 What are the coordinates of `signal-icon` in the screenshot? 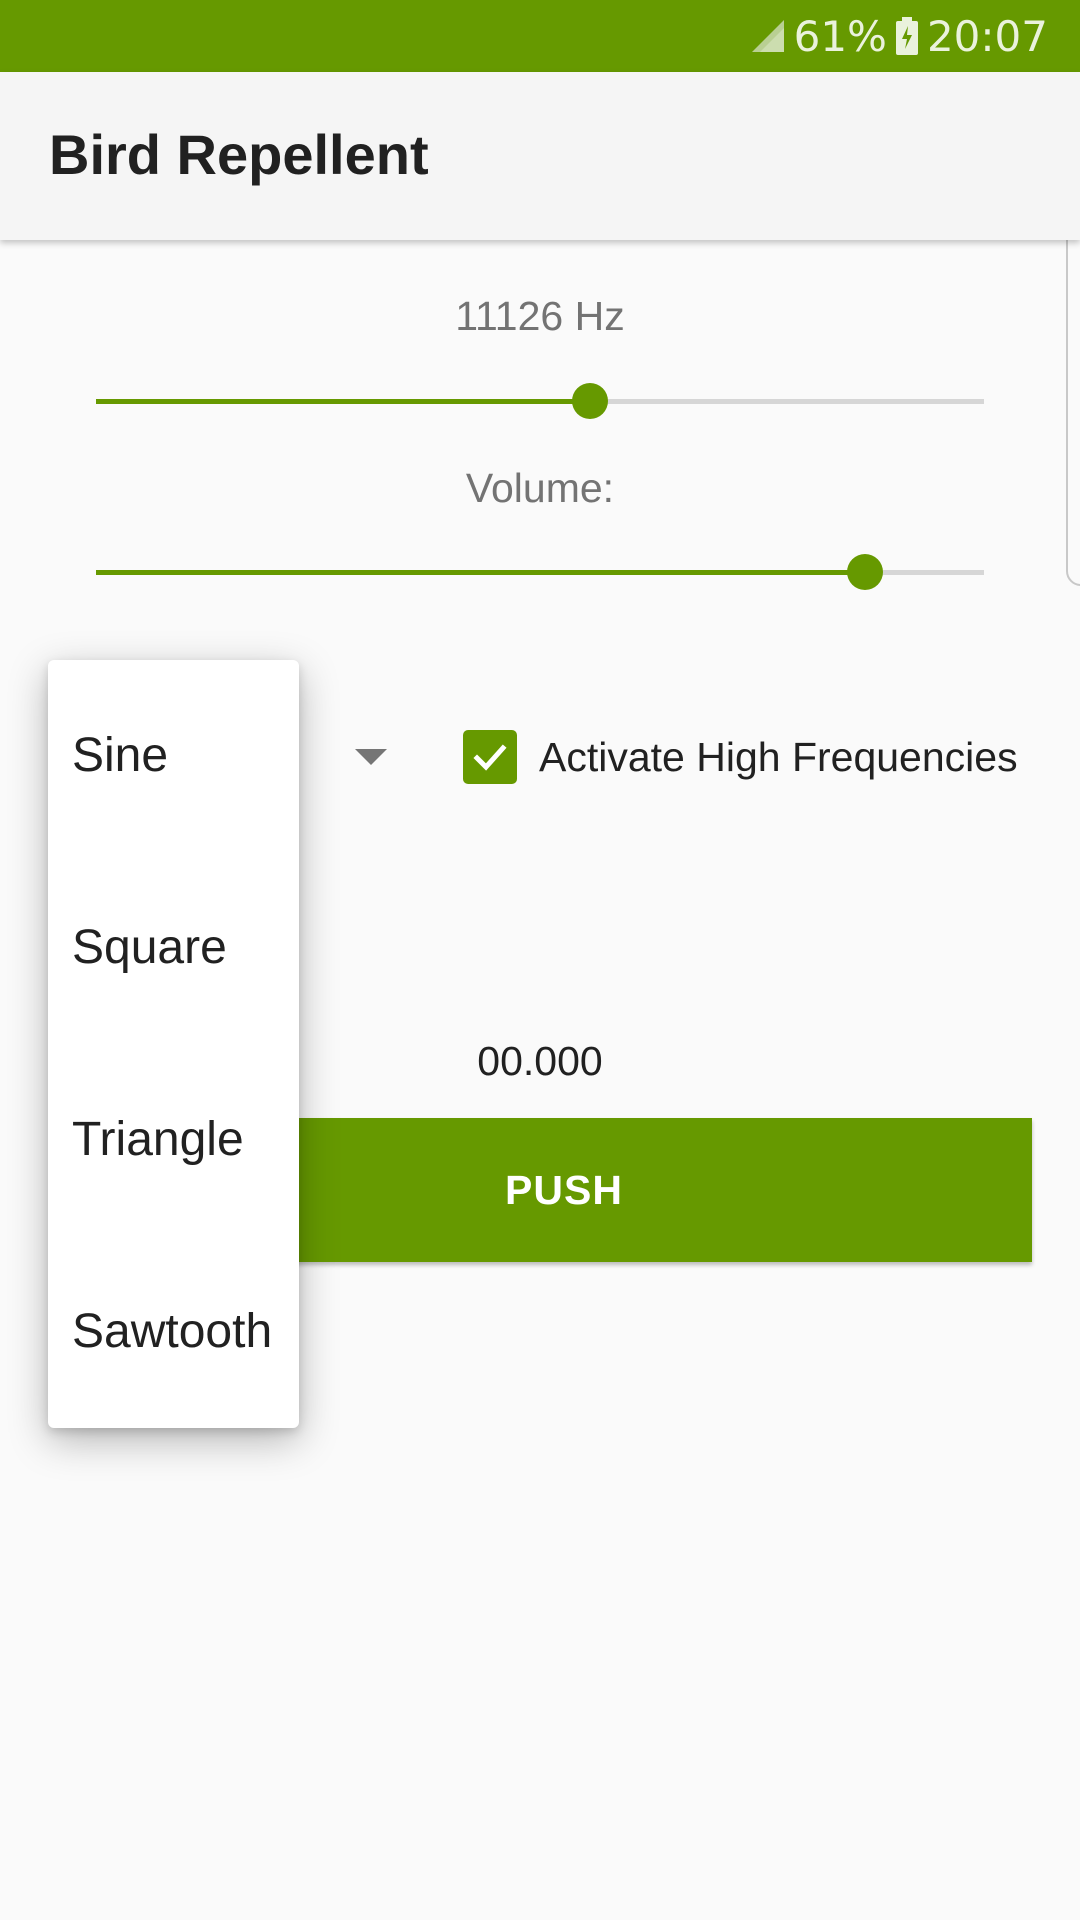 It's located at (768, 36).